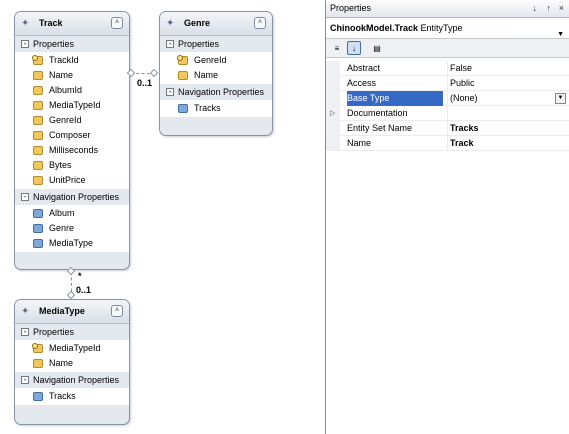 The image size is (569, 434). I want to click on property-value: Track, so click(508, 143).